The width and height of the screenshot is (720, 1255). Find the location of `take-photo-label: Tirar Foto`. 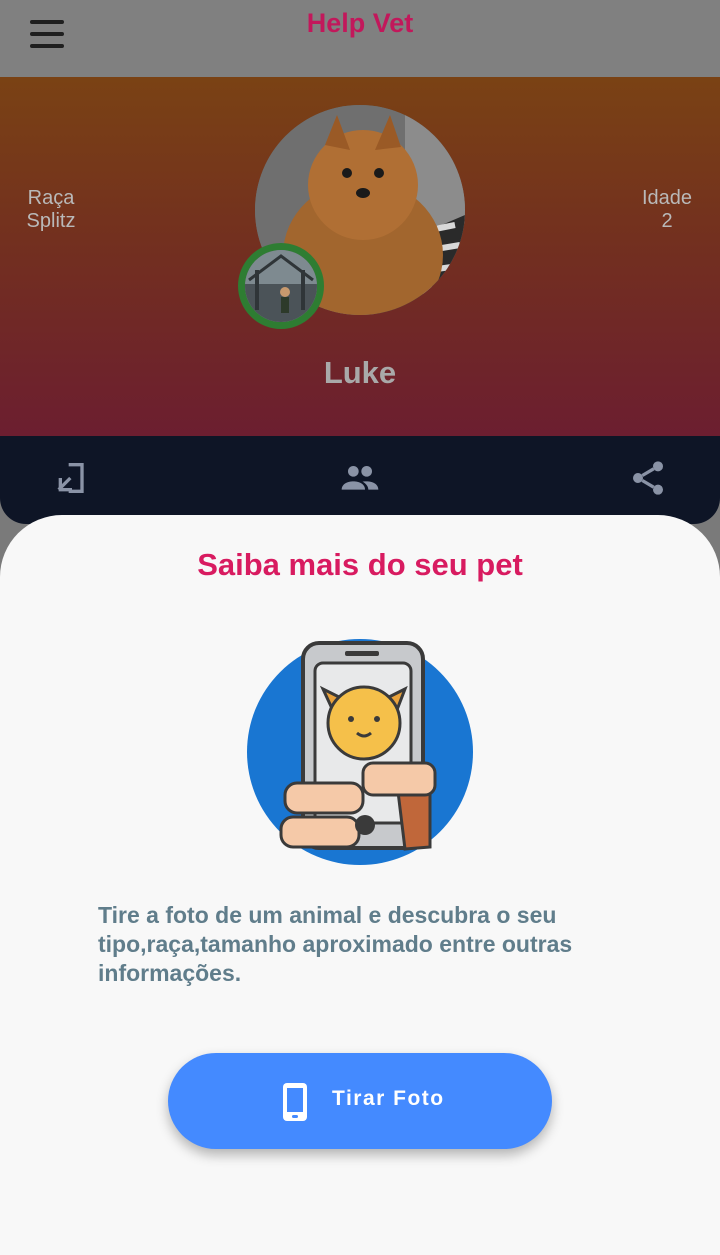

take-photo-label: Tirar Foto is located at coordinates (388, 1098).